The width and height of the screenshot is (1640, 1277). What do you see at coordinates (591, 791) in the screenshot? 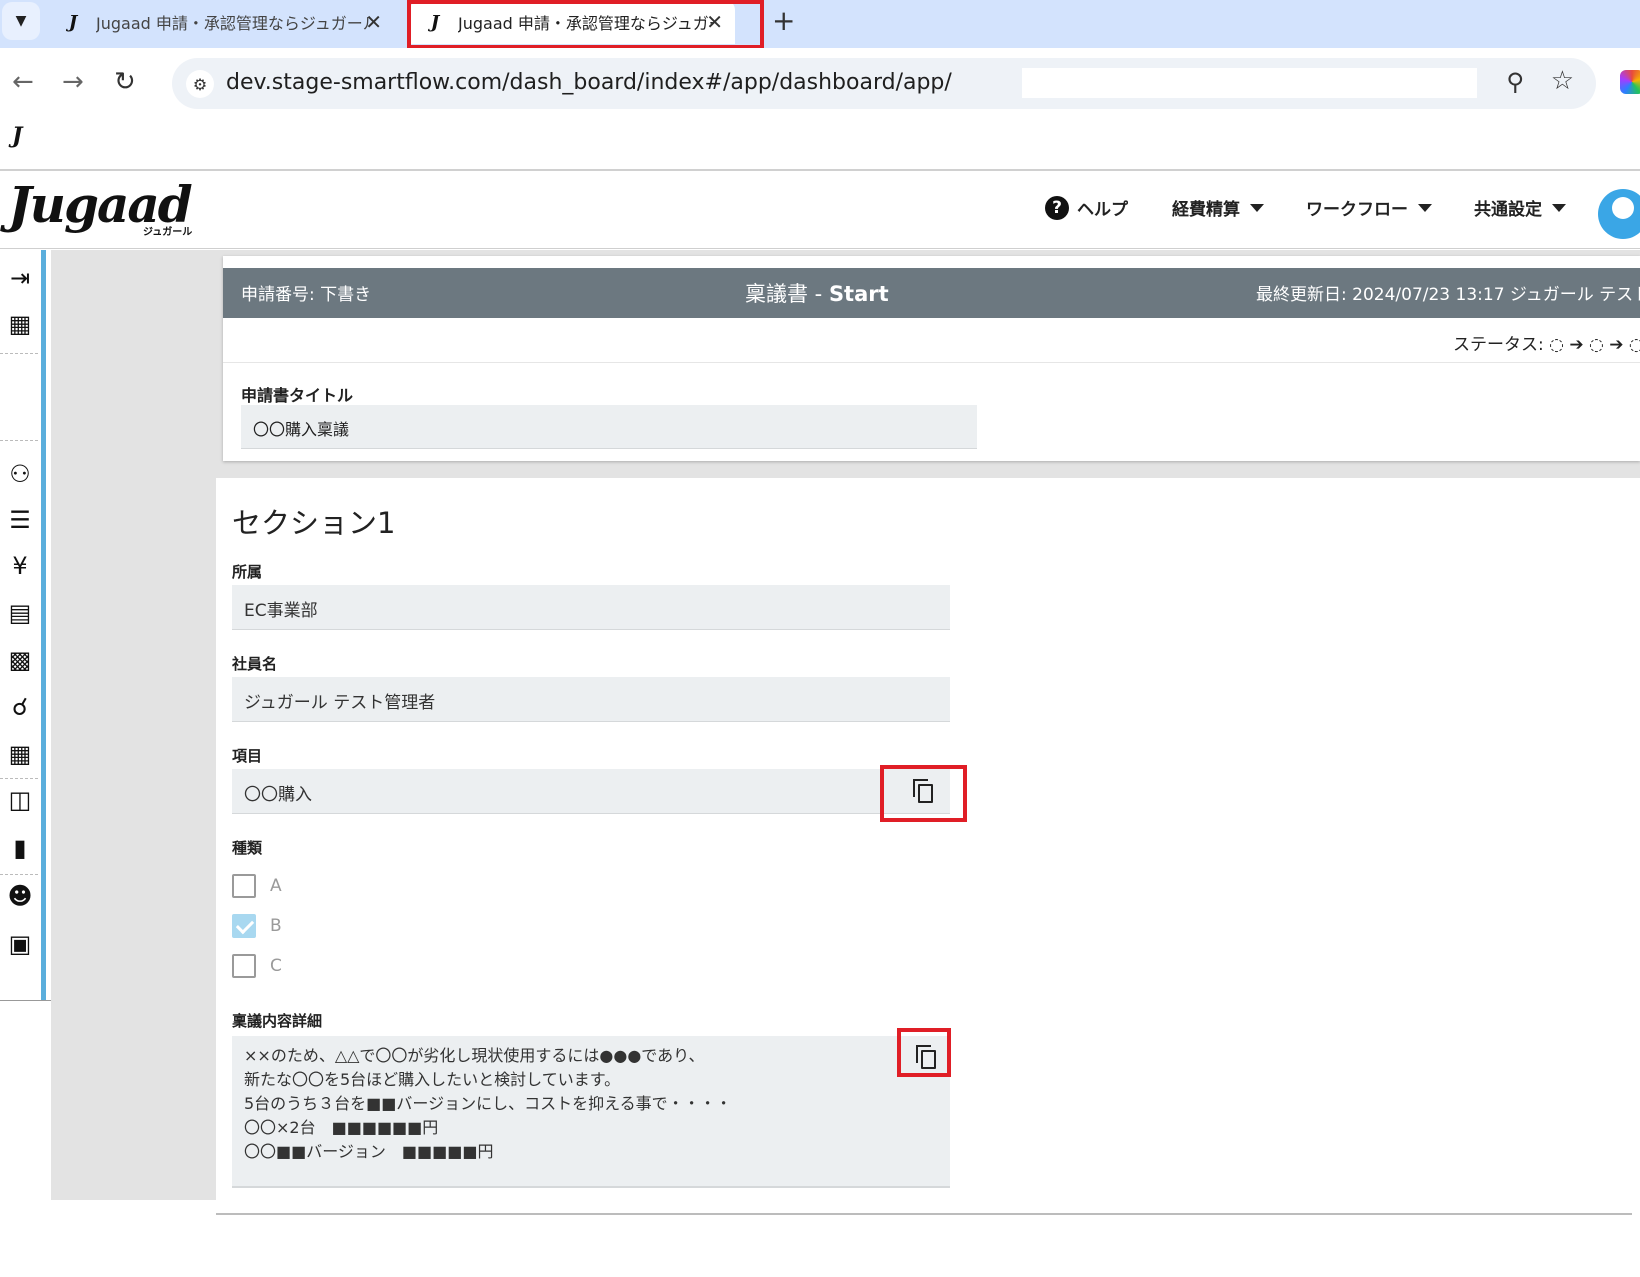
I see `item-input: 〇〇購入` at bounding box center [591, 791].